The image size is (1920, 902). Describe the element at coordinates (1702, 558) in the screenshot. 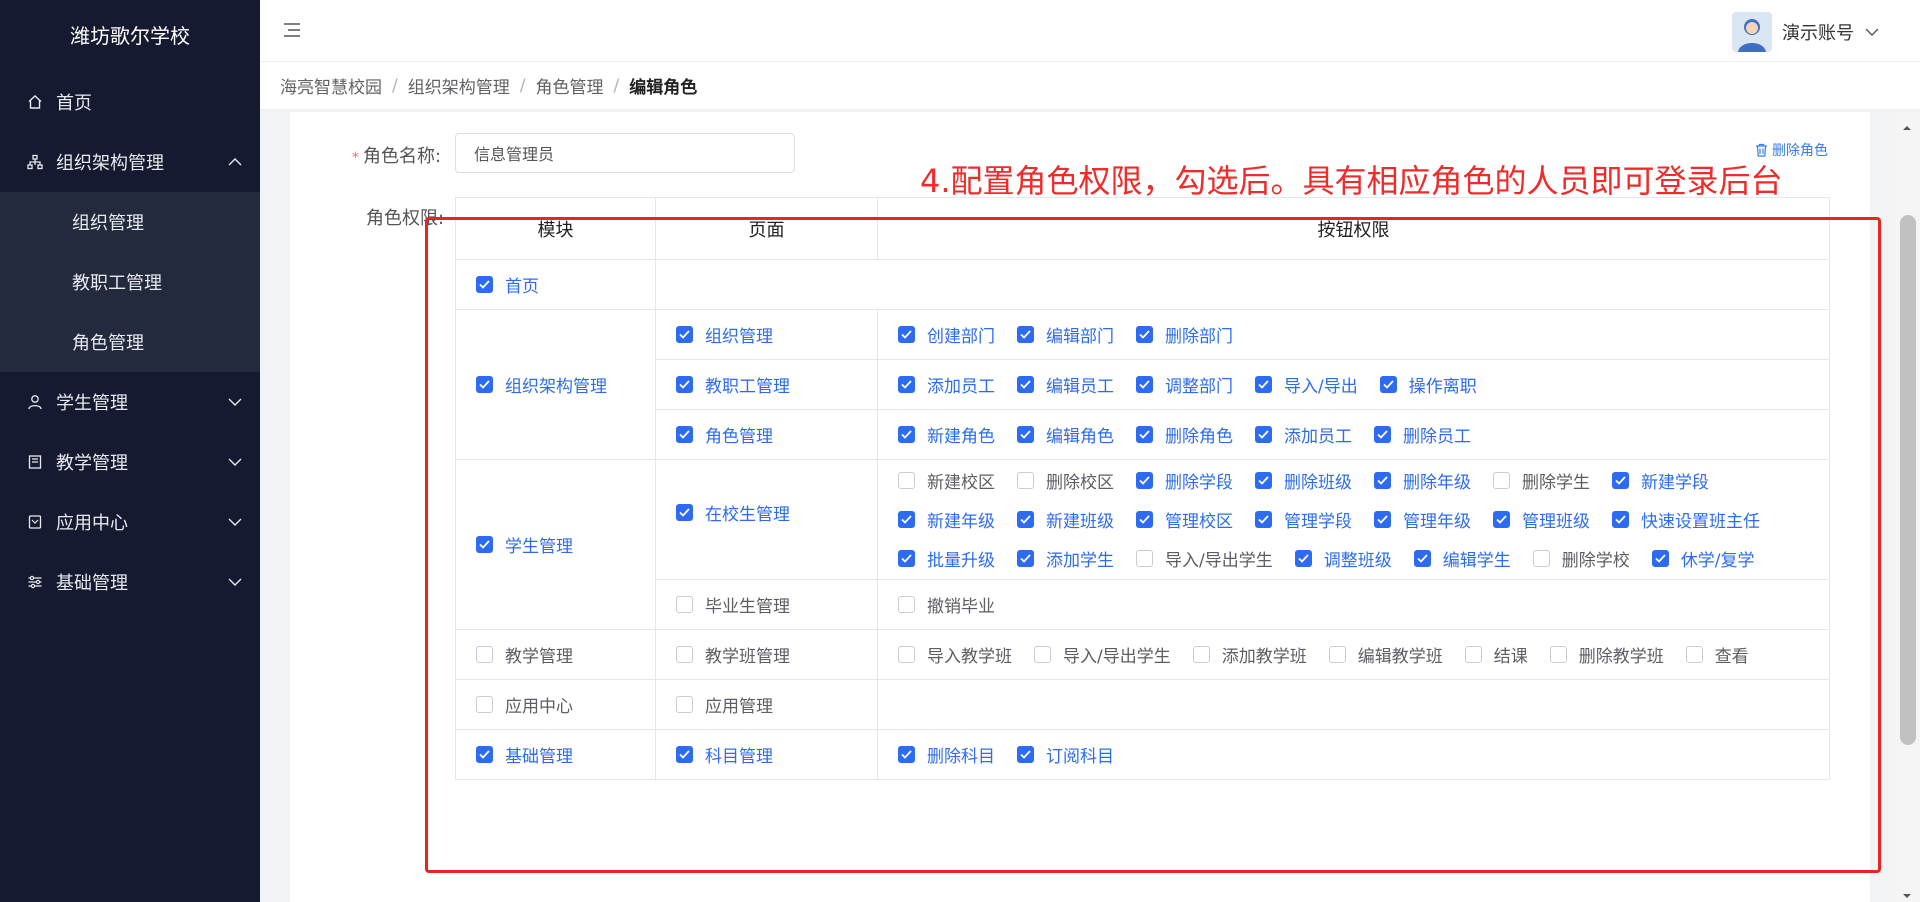

I see `button-permission-checkbox: 休学/复学` at that location.